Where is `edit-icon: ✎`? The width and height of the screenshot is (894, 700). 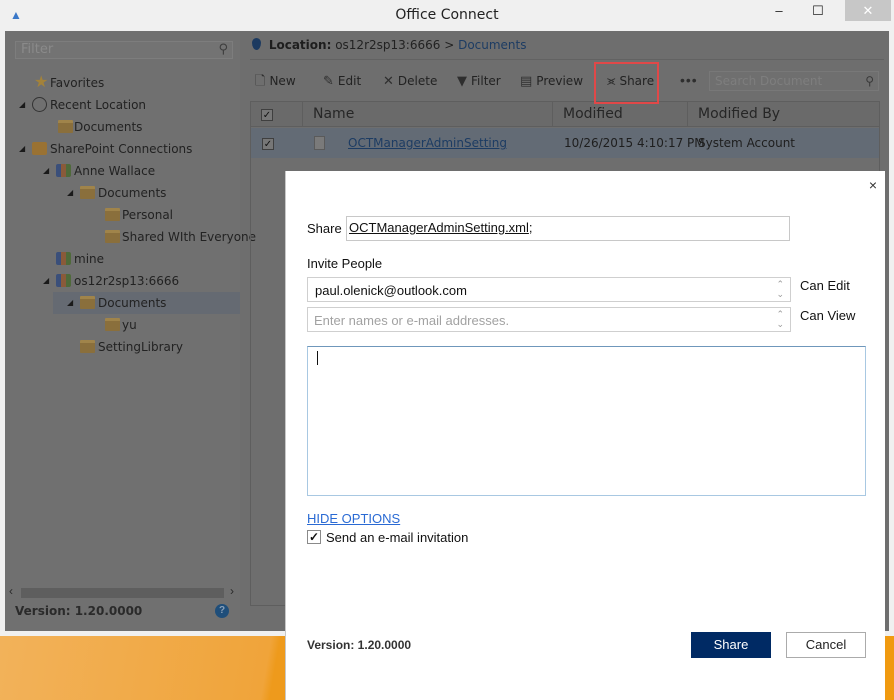
edit-icon: ✎ is located at coordinates (328, 81).